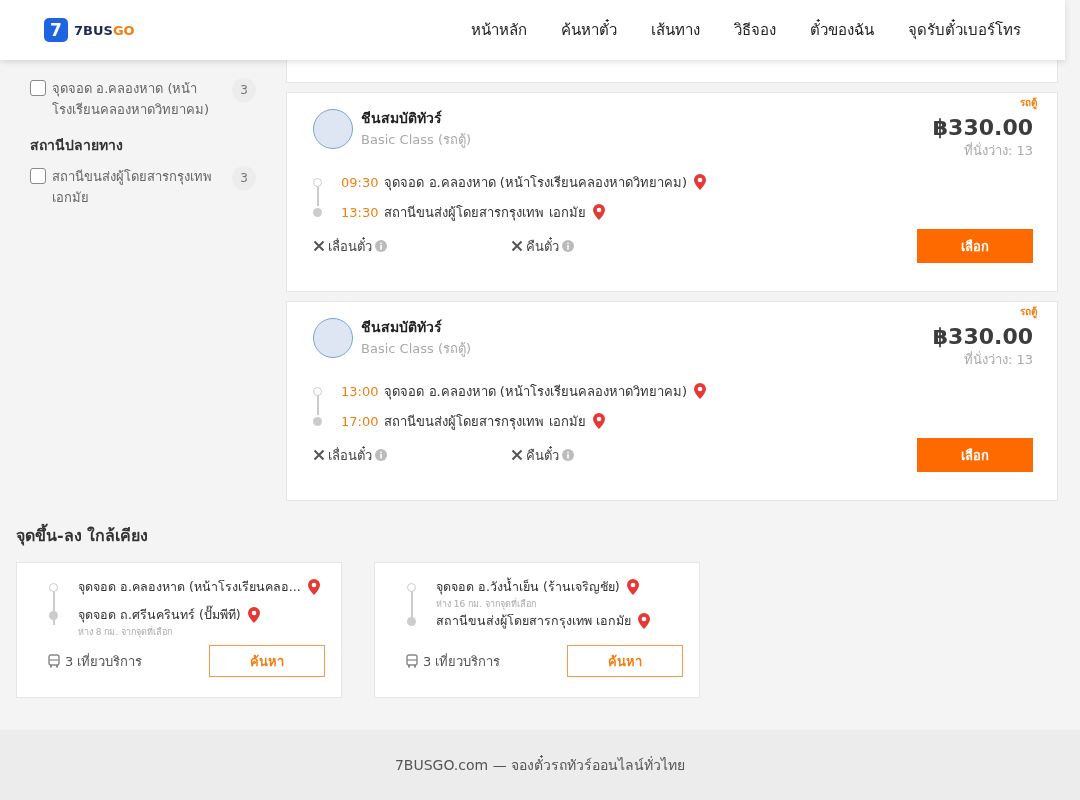  Describe the element at coordinates (499, 30) in the screenshot. I see `nav-link: หน้าหลัก` at that location.